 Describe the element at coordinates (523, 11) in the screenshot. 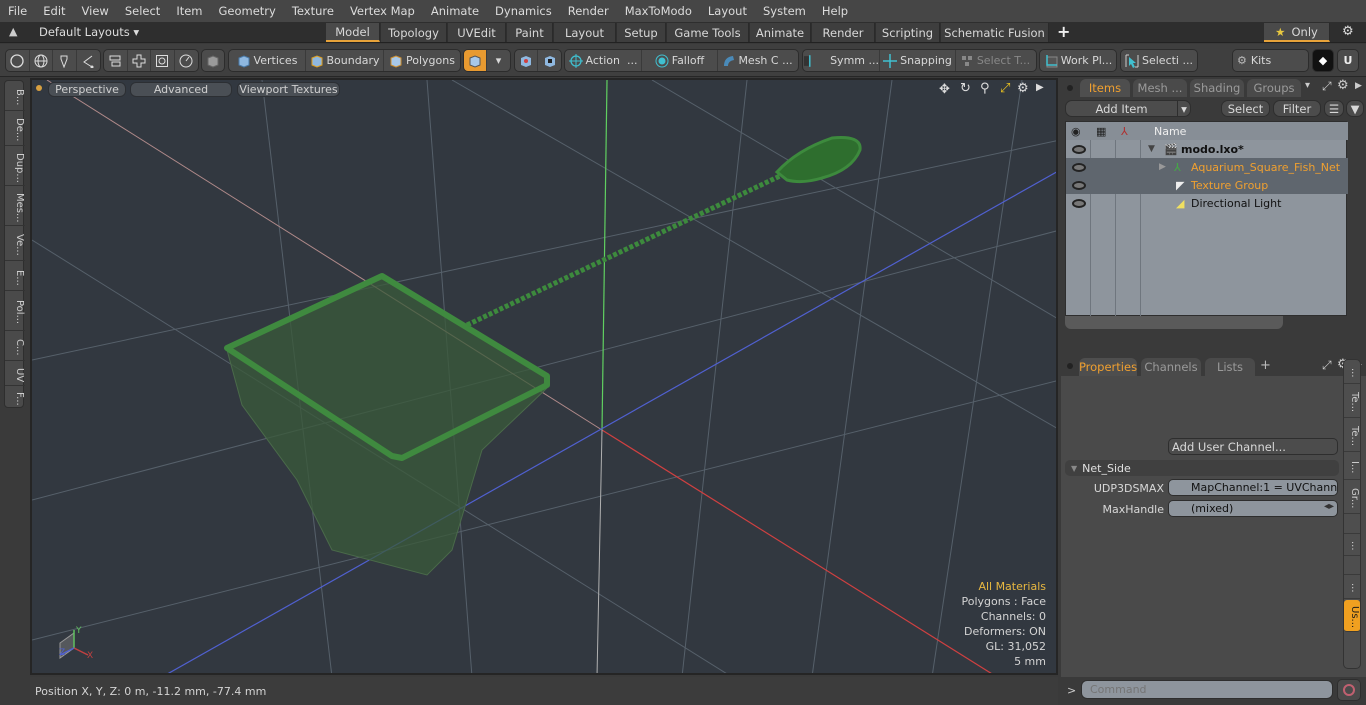

I see `menu-dynamics: Dynamics` at that location.